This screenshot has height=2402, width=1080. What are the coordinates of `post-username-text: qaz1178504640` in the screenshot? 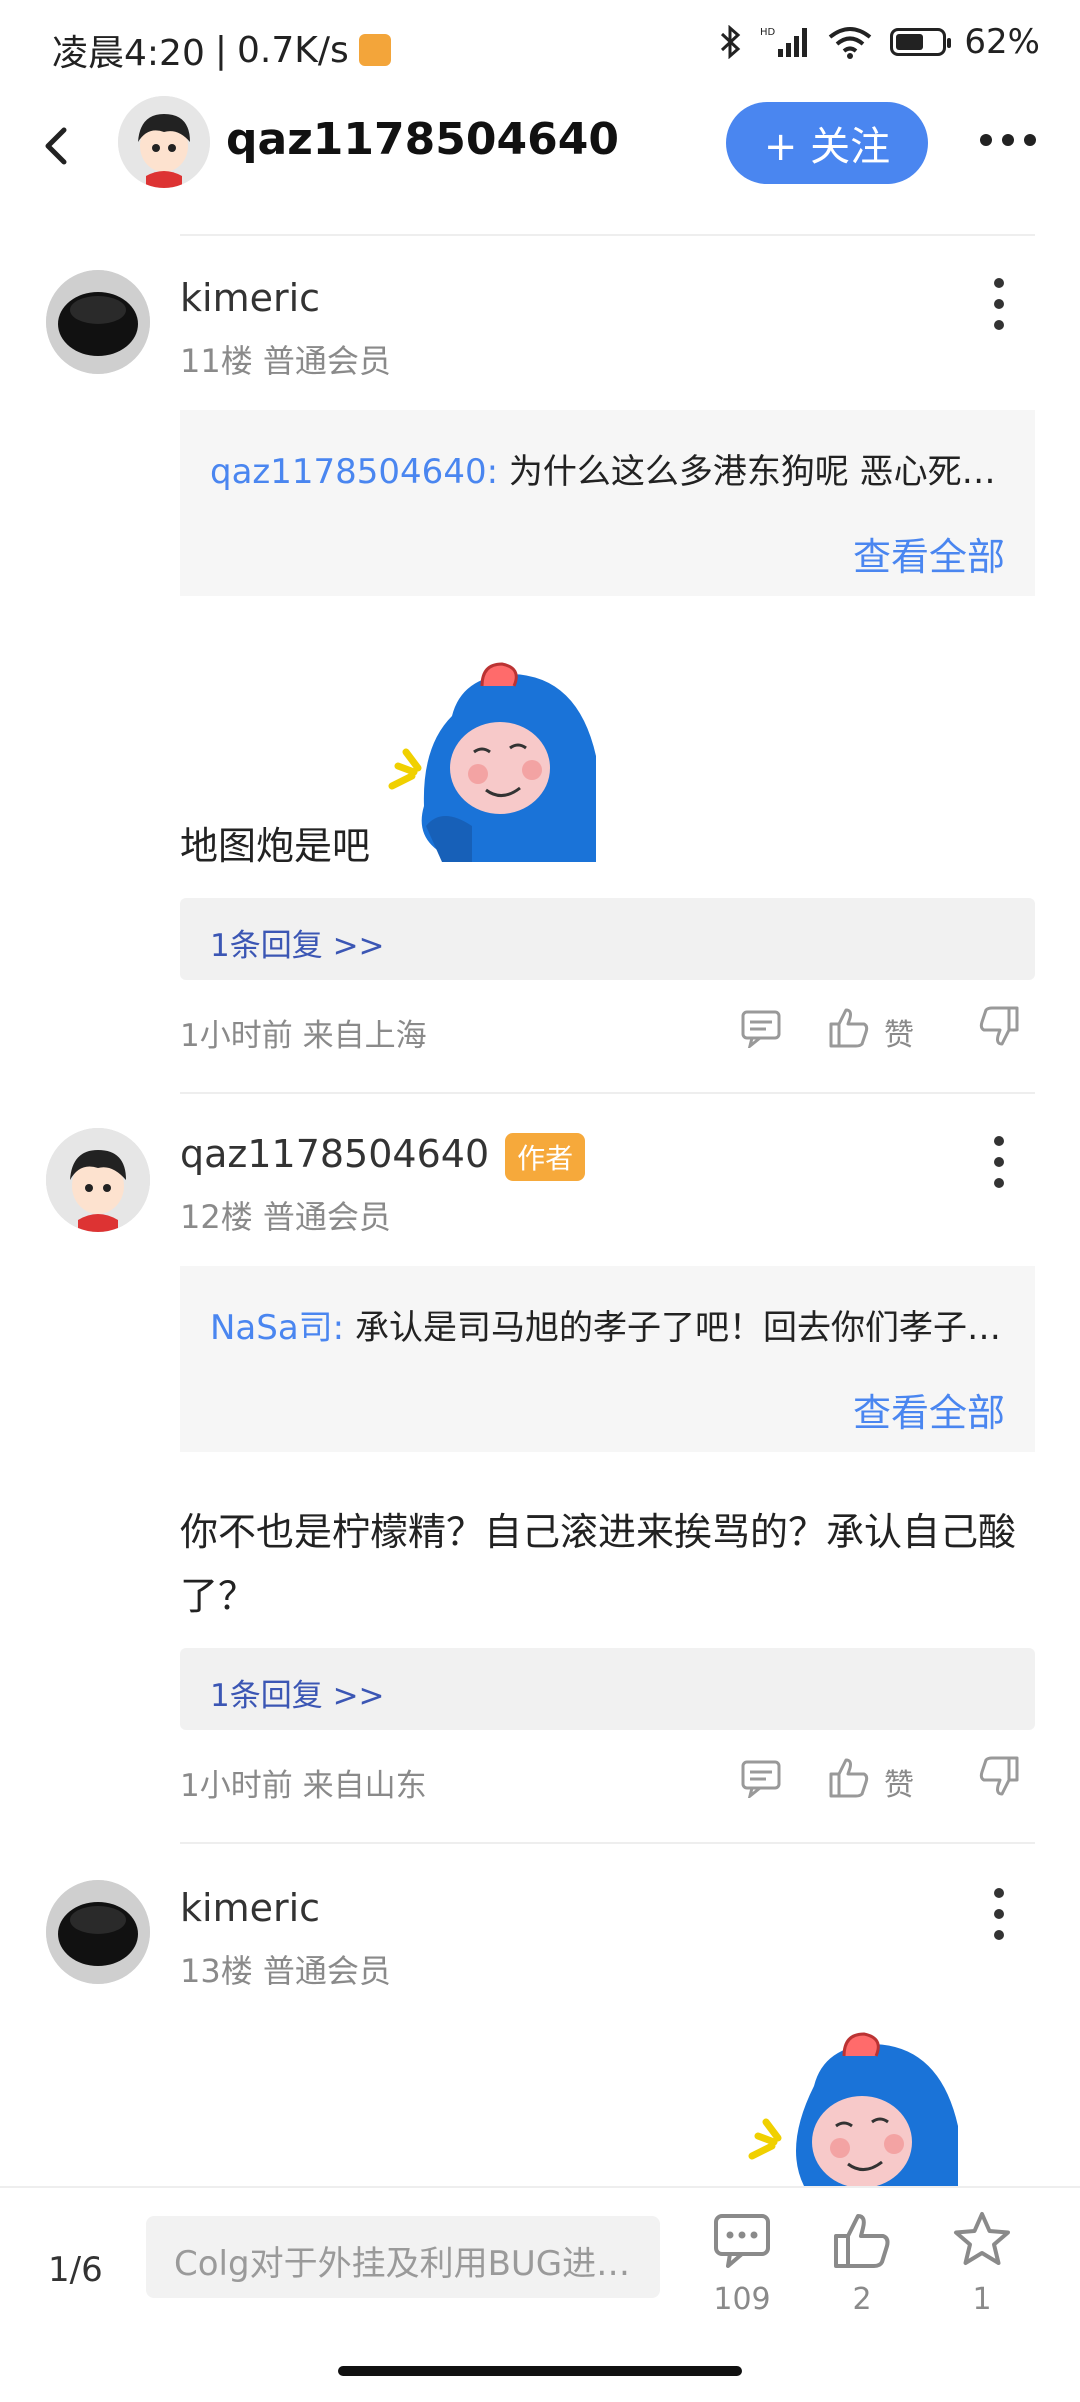 It's located at (334, 1154).